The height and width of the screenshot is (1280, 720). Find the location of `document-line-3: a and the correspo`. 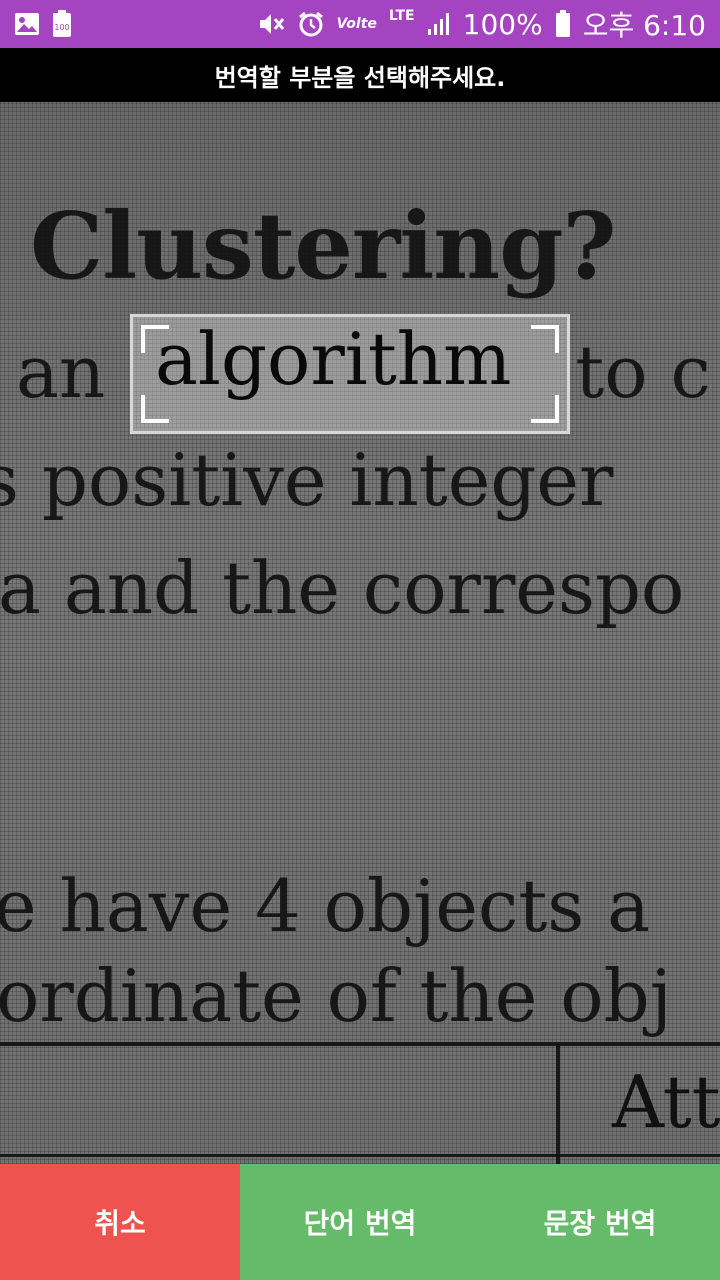

document-line-3: a and the correspo is located at coordinates (342, 588).